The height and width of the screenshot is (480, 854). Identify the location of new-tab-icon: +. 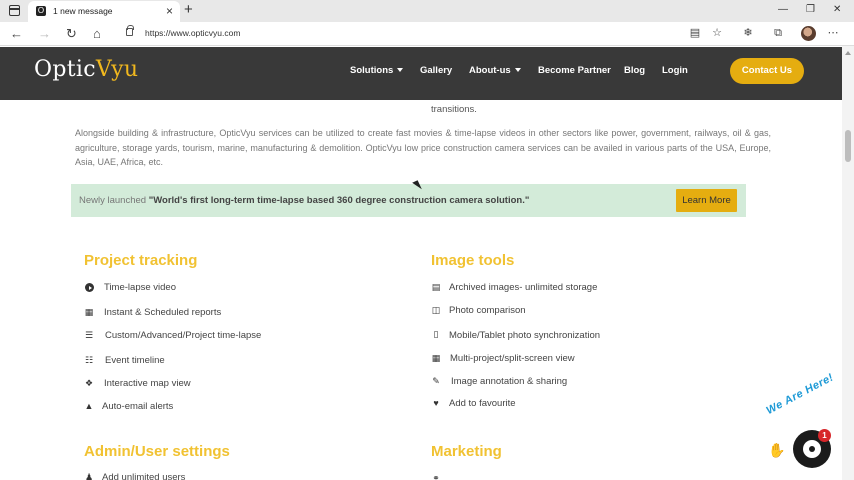
(188, 10).